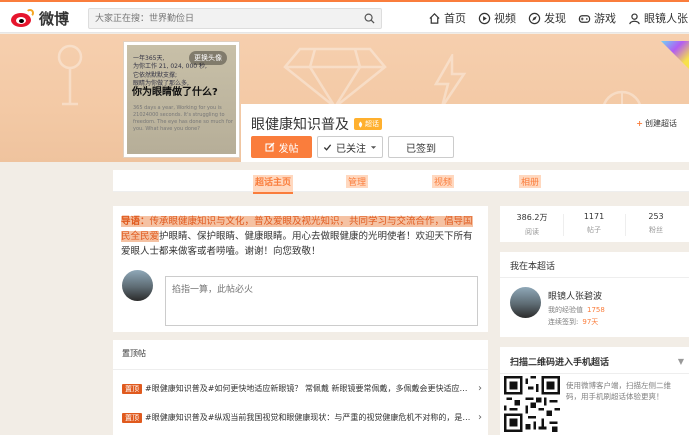  What do you see at coordinates (590, 322) in the screenshot?
I see `sign-streak-value: 97天` at bounding box center [590, 322].